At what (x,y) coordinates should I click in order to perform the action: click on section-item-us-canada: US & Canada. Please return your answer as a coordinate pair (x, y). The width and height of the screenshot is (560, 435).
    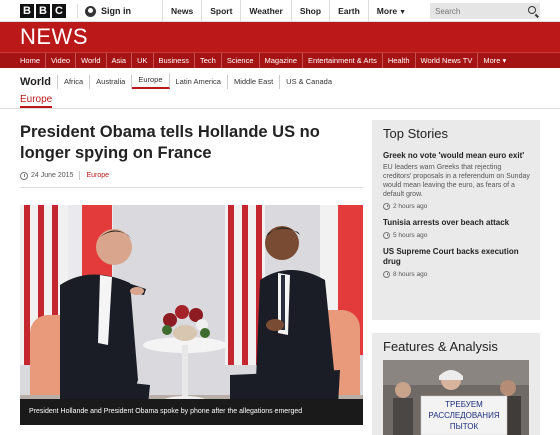
    Looking at the image, I should click on (309, 82).